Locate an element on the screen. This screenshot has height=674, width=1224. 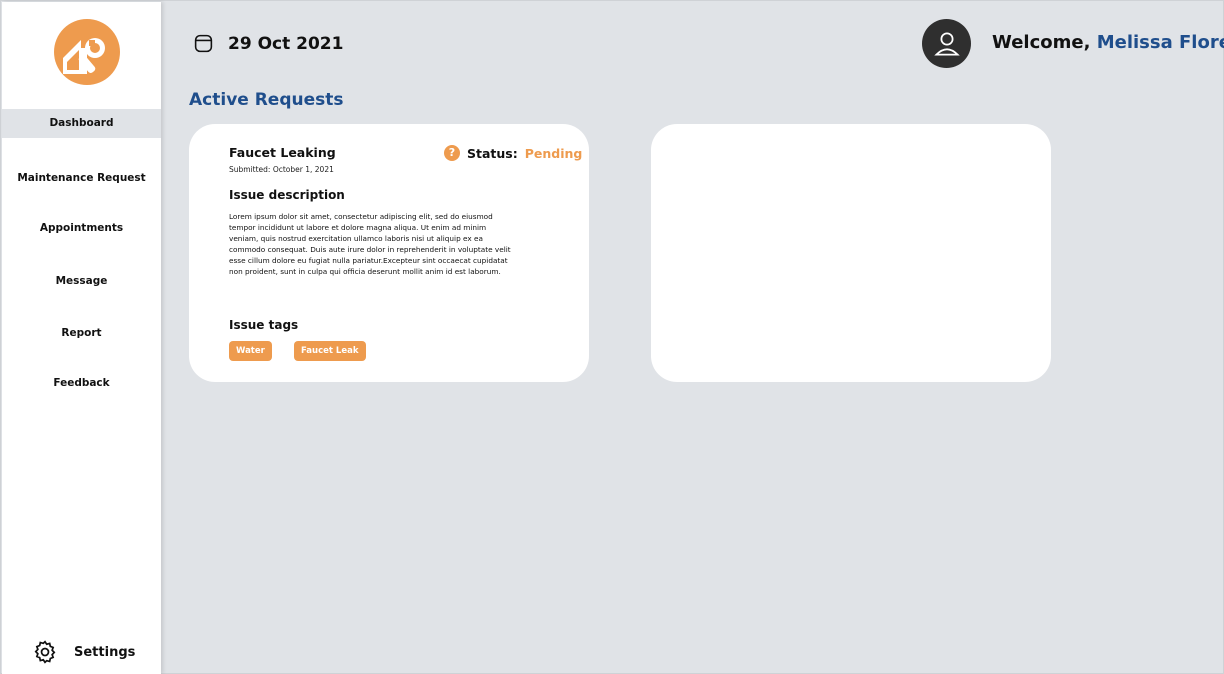
sidebar-item-maintenance-request: Maintenance Request is located at coordinates (81, 178).